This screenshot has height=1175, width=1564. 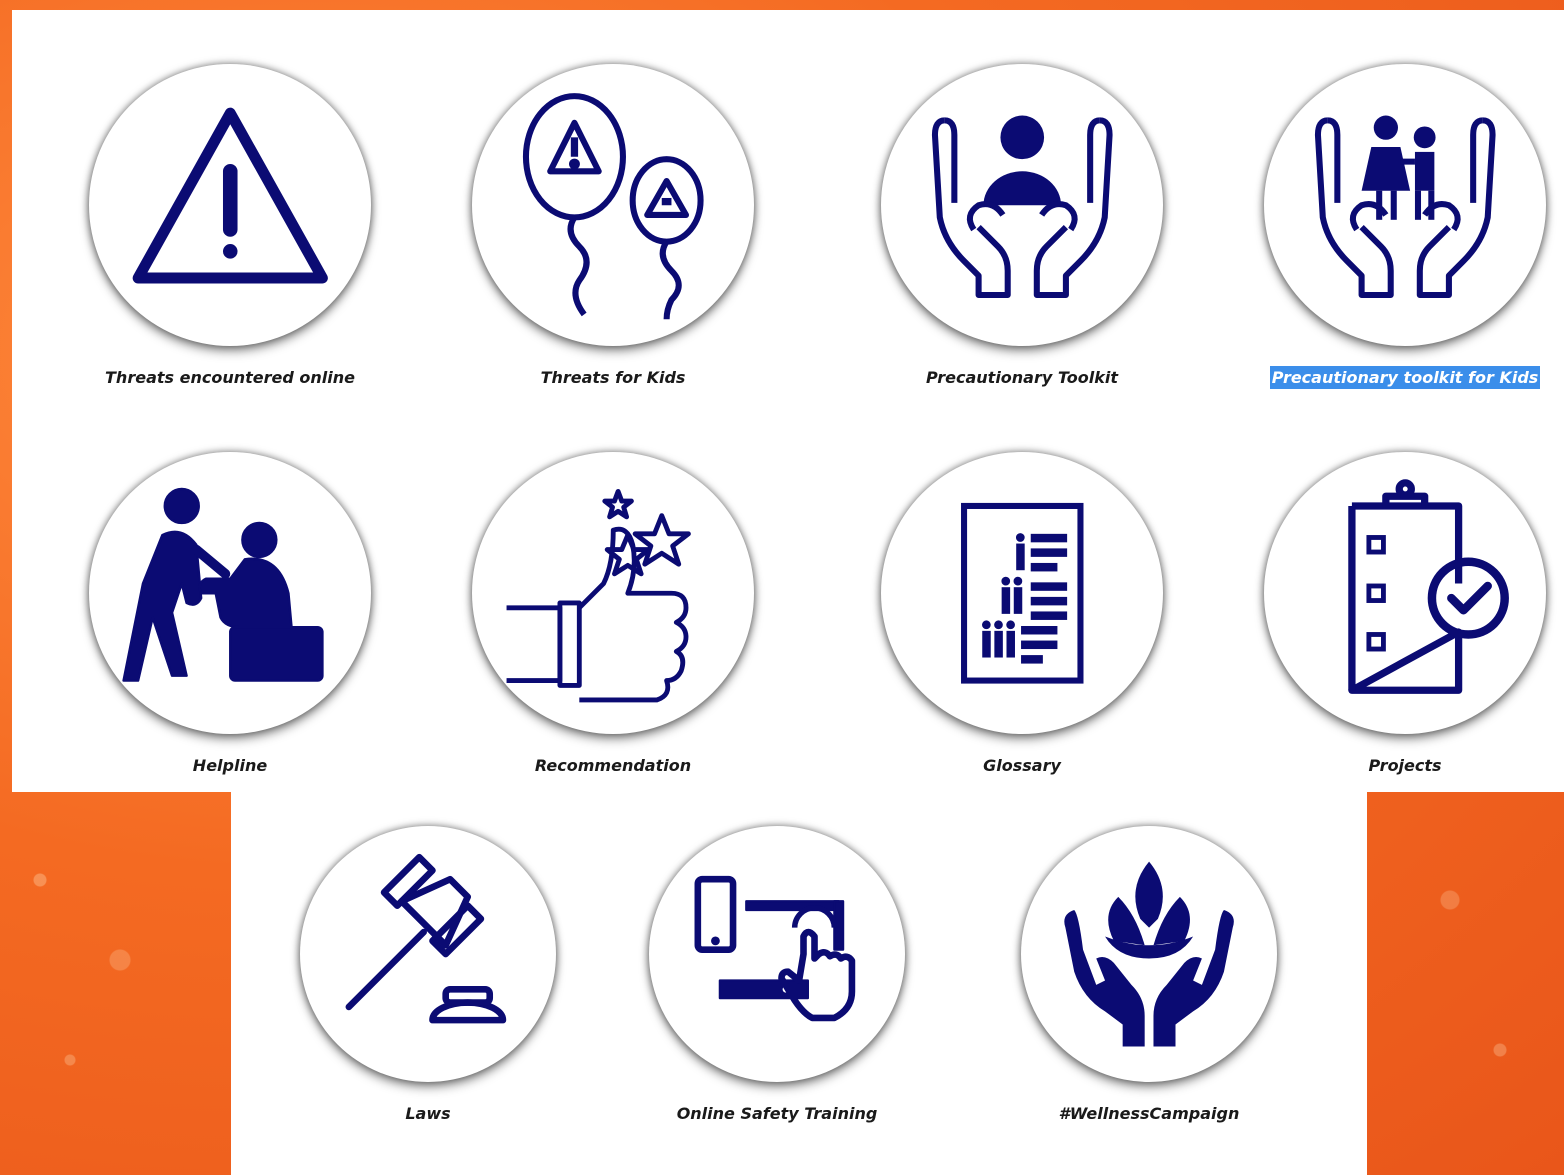 What do you see at coordinates (230, 765) in the screenshot?
I see `tile-label: Helpline` at bounding box center [230, 765].